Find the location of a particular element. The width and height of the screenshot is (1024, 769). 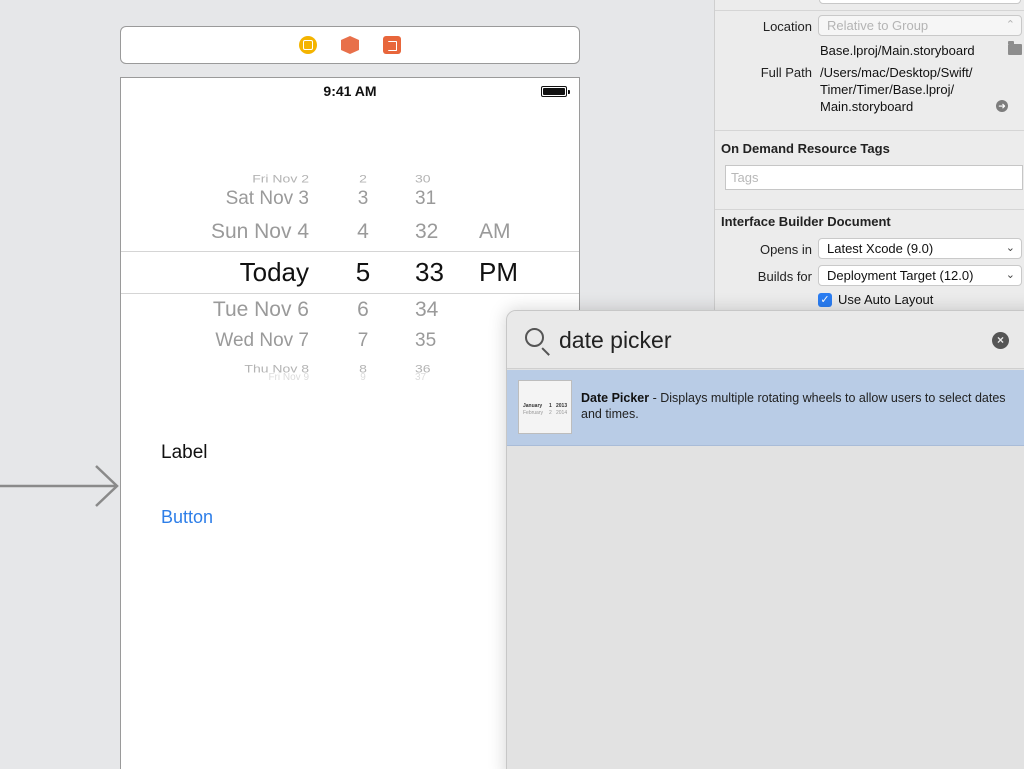

builds-for-select: Deployment Target (12.0) ⌄ is located at coordinates (920, 275).